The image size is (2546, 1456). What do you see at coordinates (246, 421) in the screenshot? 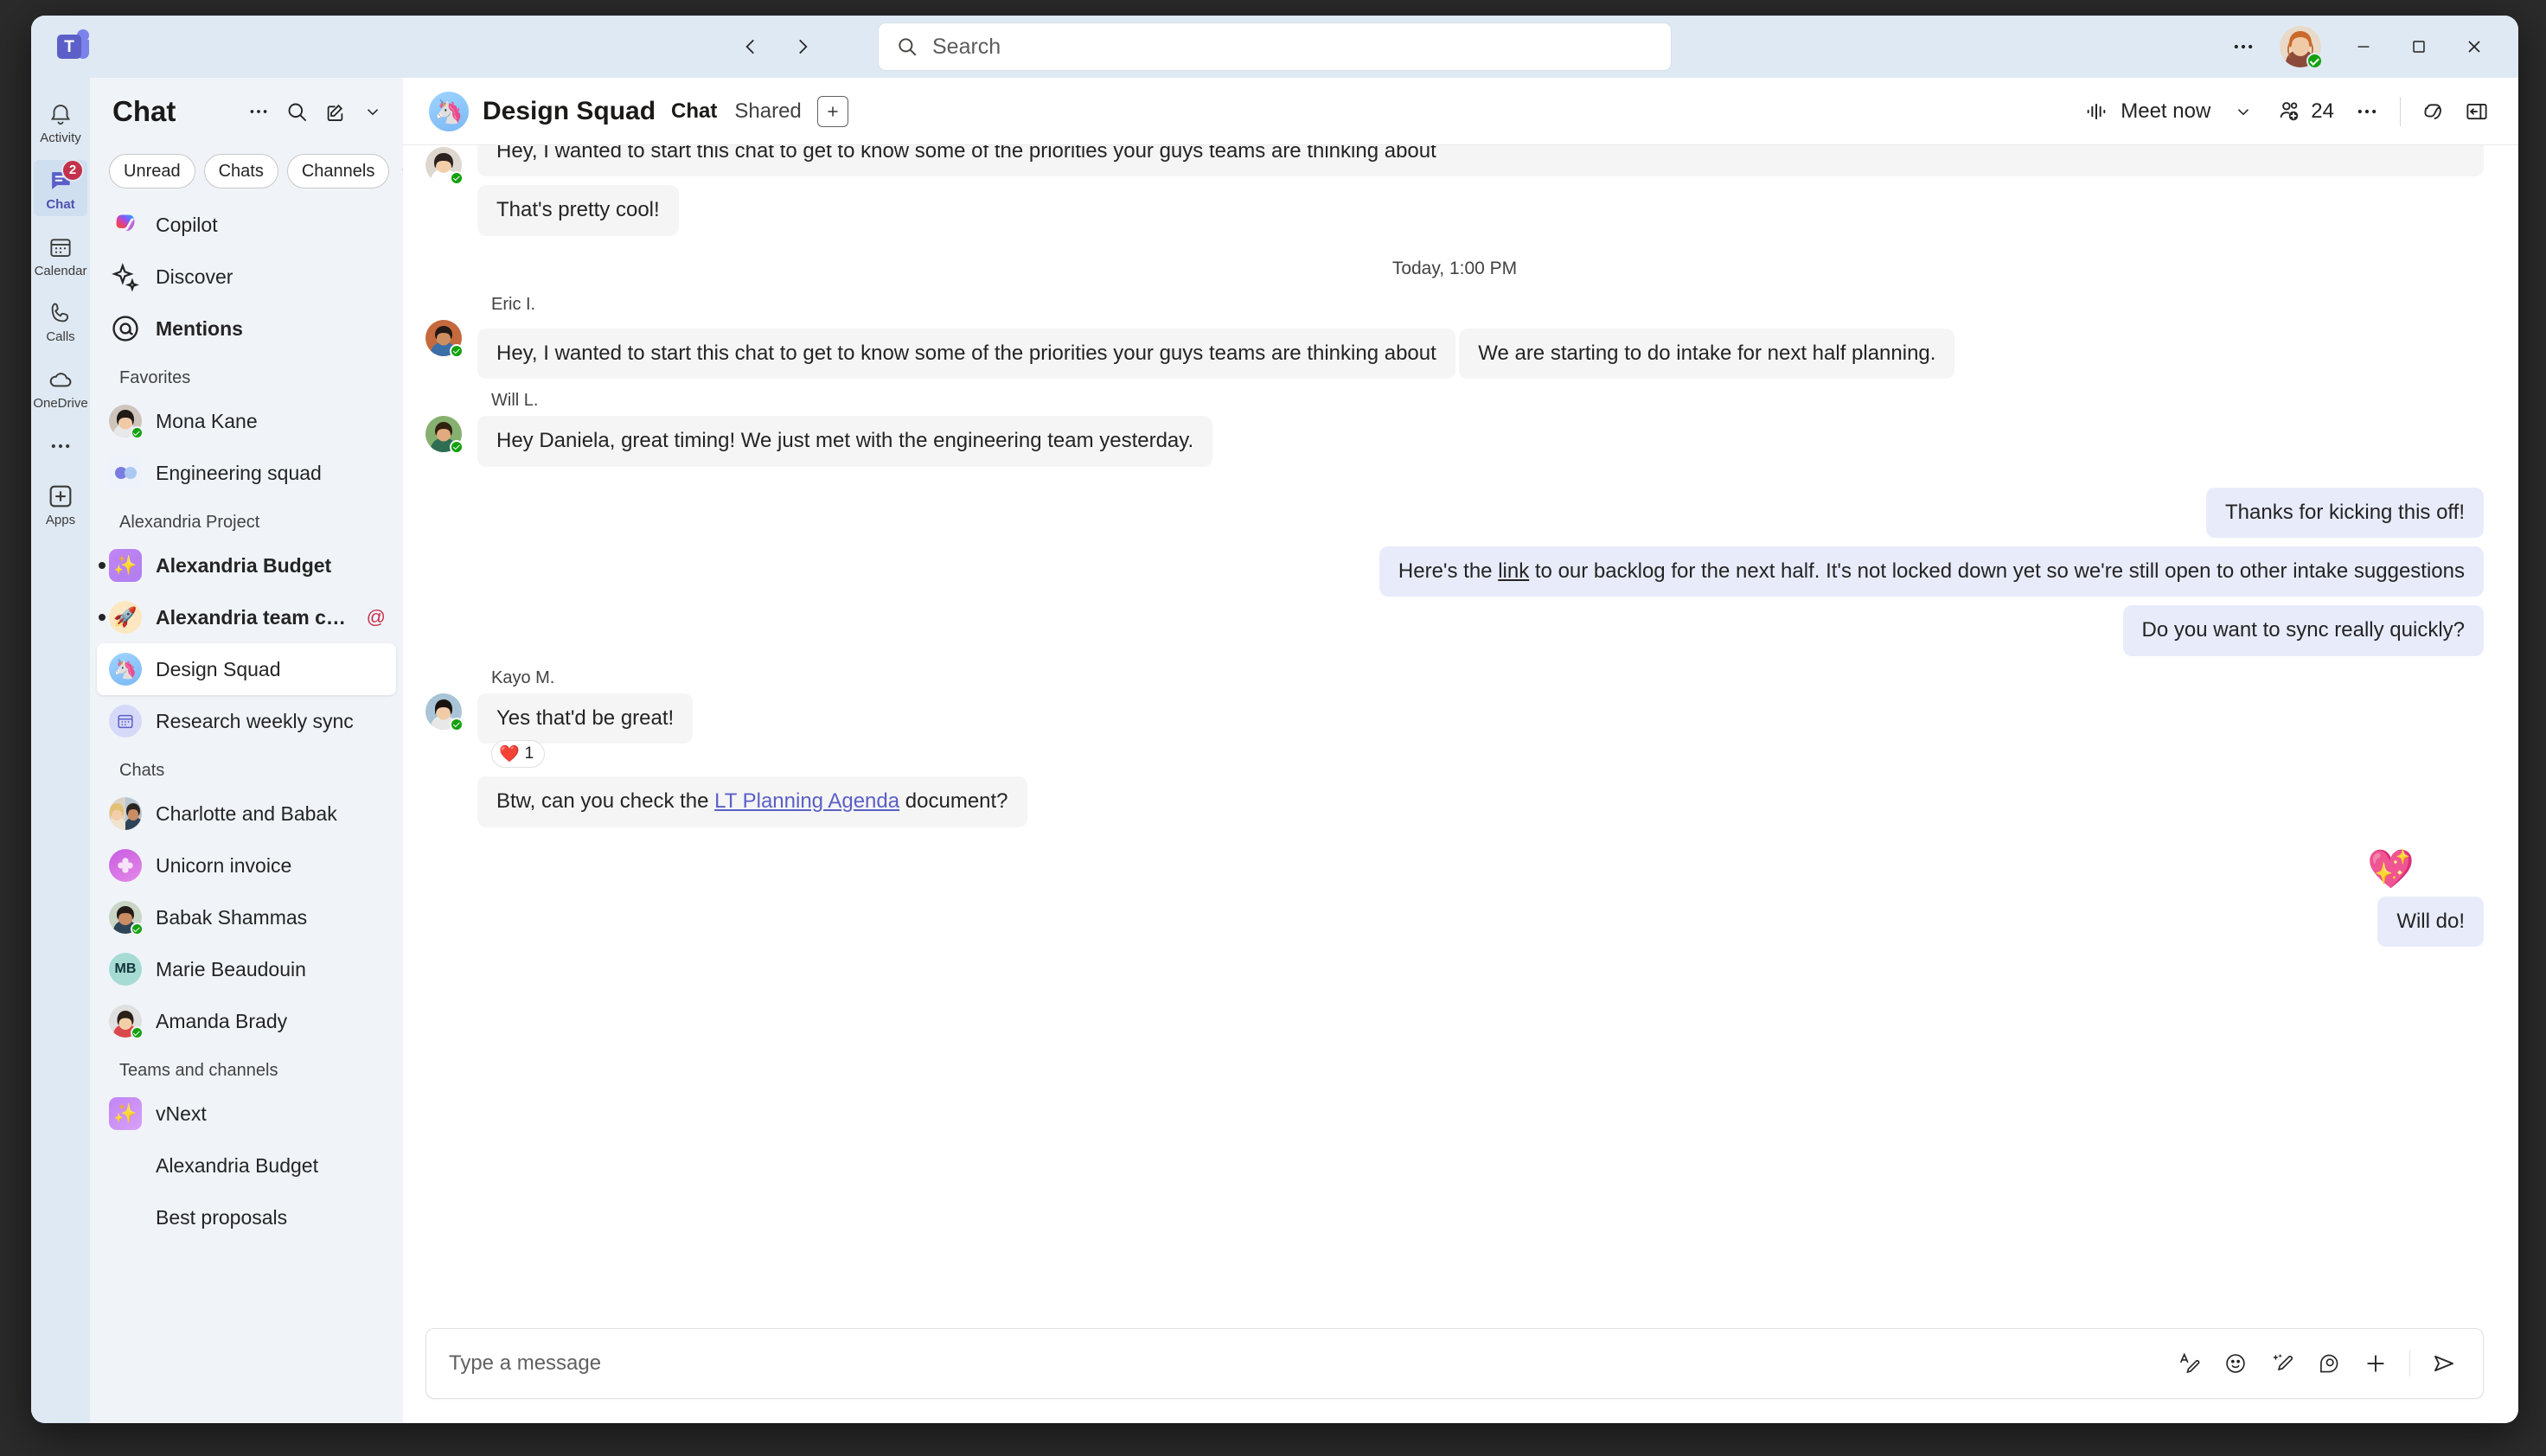
I see `list-item-mona-kane: Mona Kane` at bounding box center [246, 421].